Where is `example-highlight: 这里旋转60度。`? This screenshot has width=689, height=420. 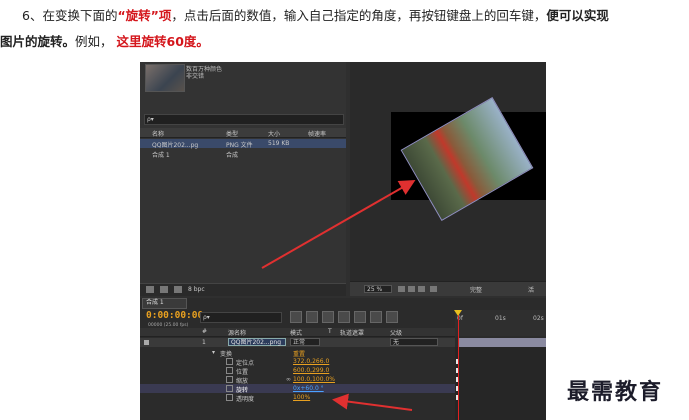 example-highlight: 这里旋转60度。 is located at coordinates (162, 41).